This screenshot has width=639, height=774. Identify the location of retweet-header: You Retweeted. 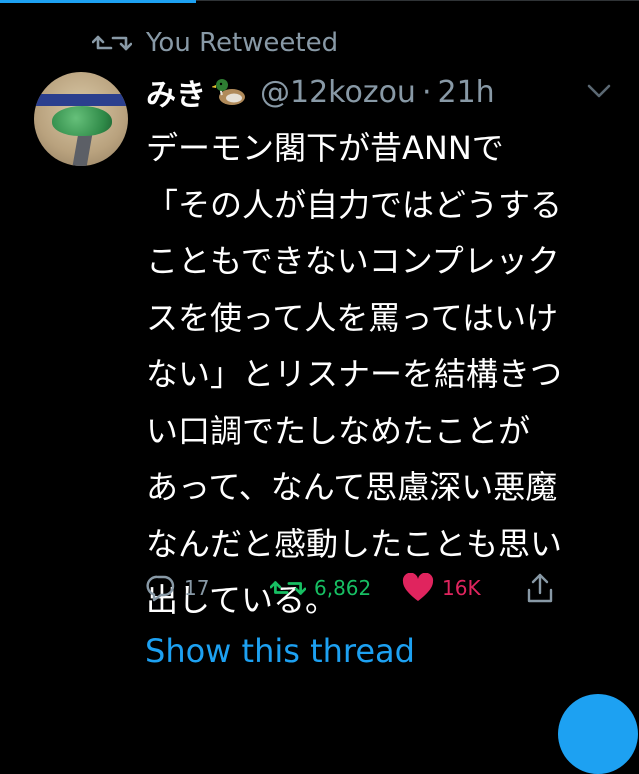
(215, 43).